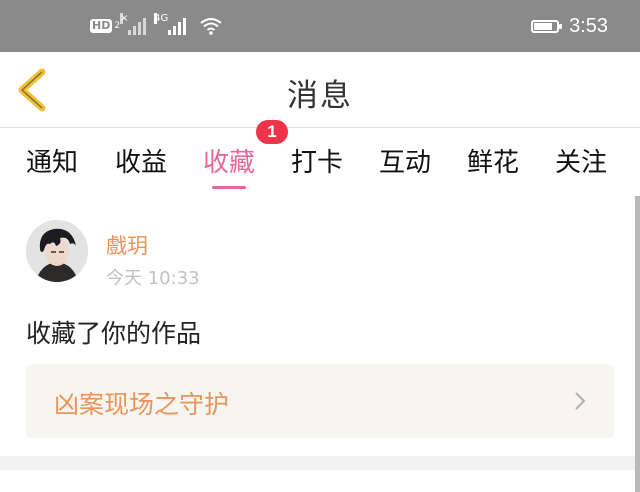 The height and width of the screenshot is (492, 640). What do you see at coordinates (588, 25) in the screenshot?
I see `clock: 3:53` at bounding box center [588, 25].